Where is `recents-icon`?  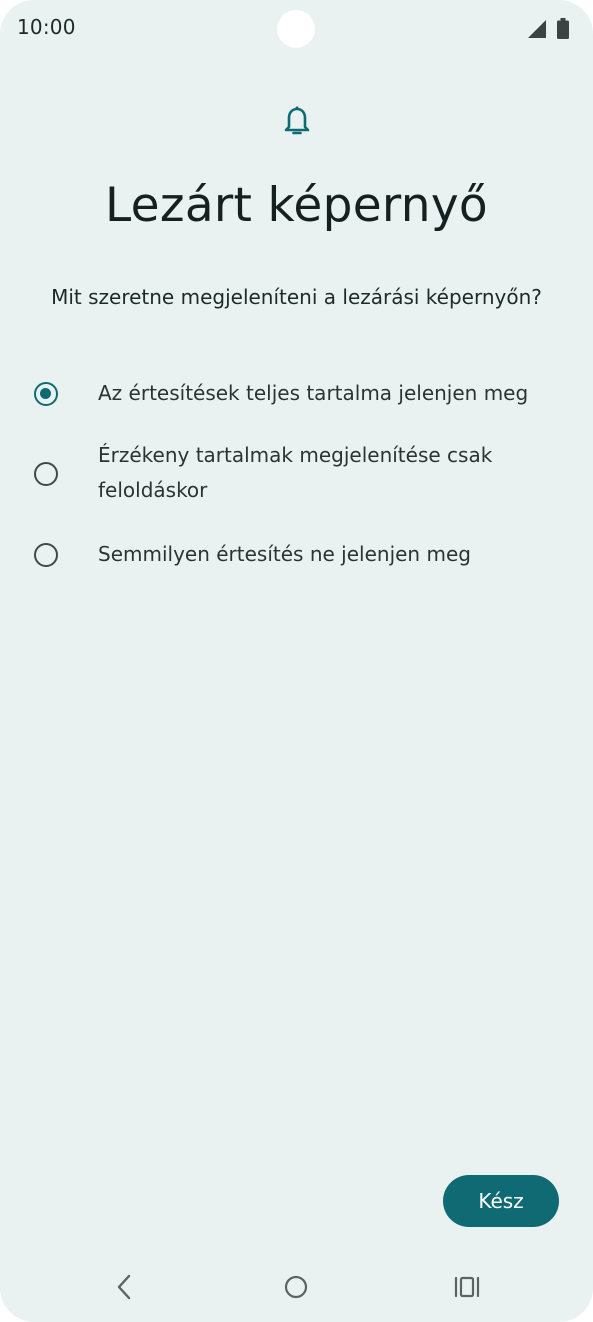
recents-icon is located at coordinates (467, 1287).